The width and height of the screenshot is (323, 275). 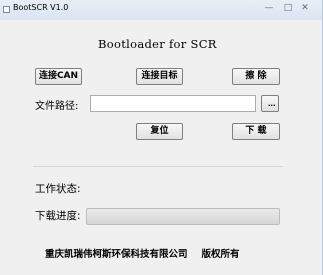 I want to click on app-icon, so click(x=6, y=9).